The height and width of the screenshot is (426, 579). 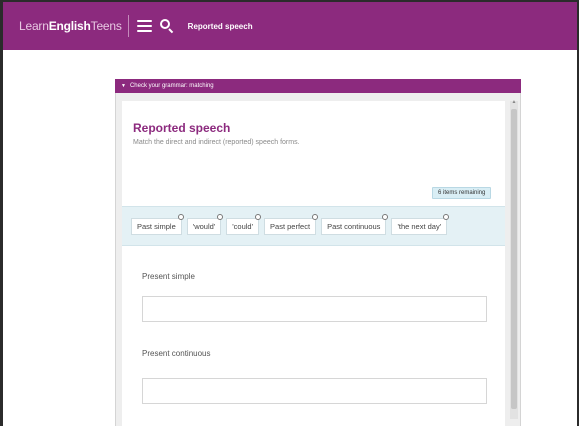 I want to click on drag-item-could: 'could', so click(x=244, y=224).